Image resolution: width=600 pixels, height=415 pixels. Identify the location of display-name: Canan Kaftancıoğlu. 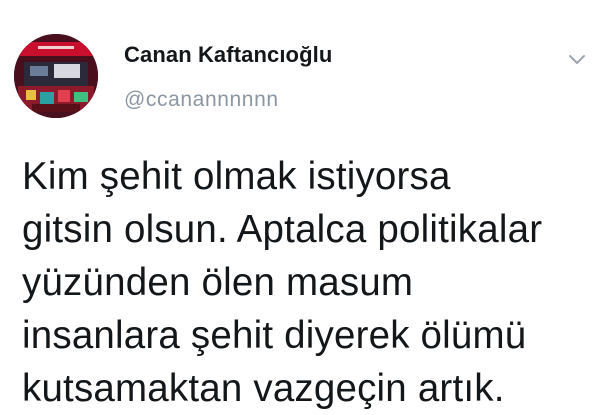
(228, 55).